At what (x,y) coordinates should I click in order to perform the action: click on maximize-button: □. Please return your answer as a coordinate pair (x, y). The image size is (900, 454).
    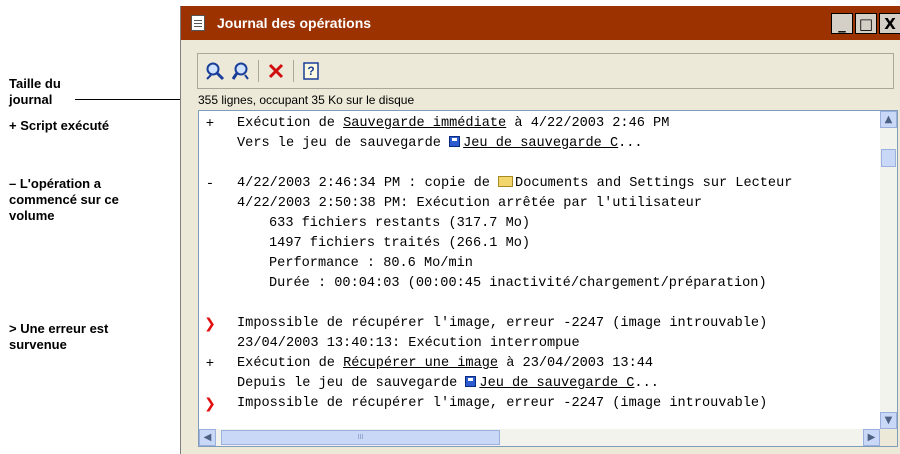
    Looking at the image, I should click on (866, 23).